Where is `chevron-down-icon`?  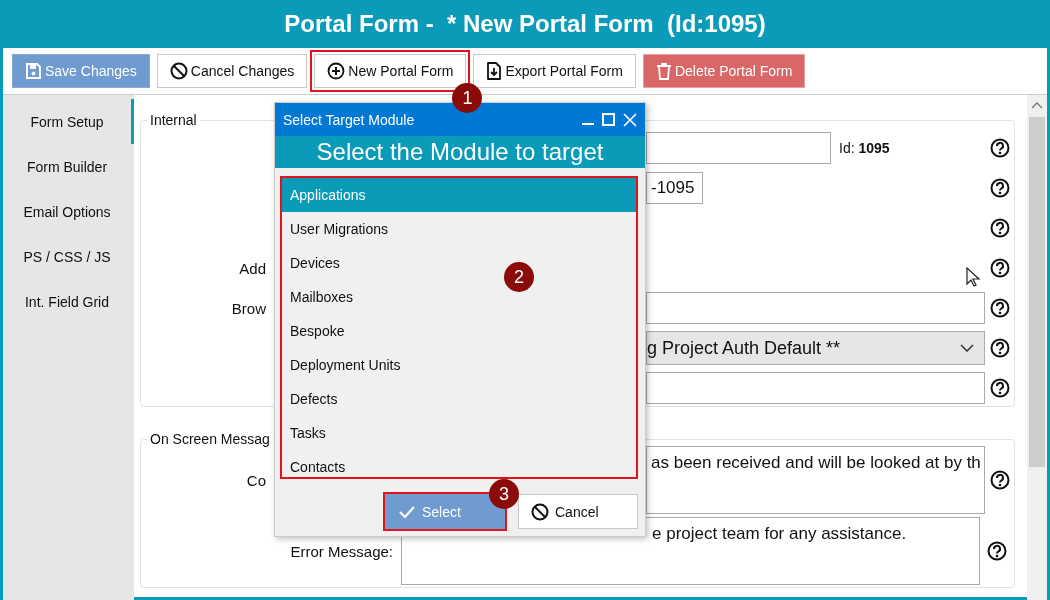
chevron-down-icon is located at coordinates (967, 348).